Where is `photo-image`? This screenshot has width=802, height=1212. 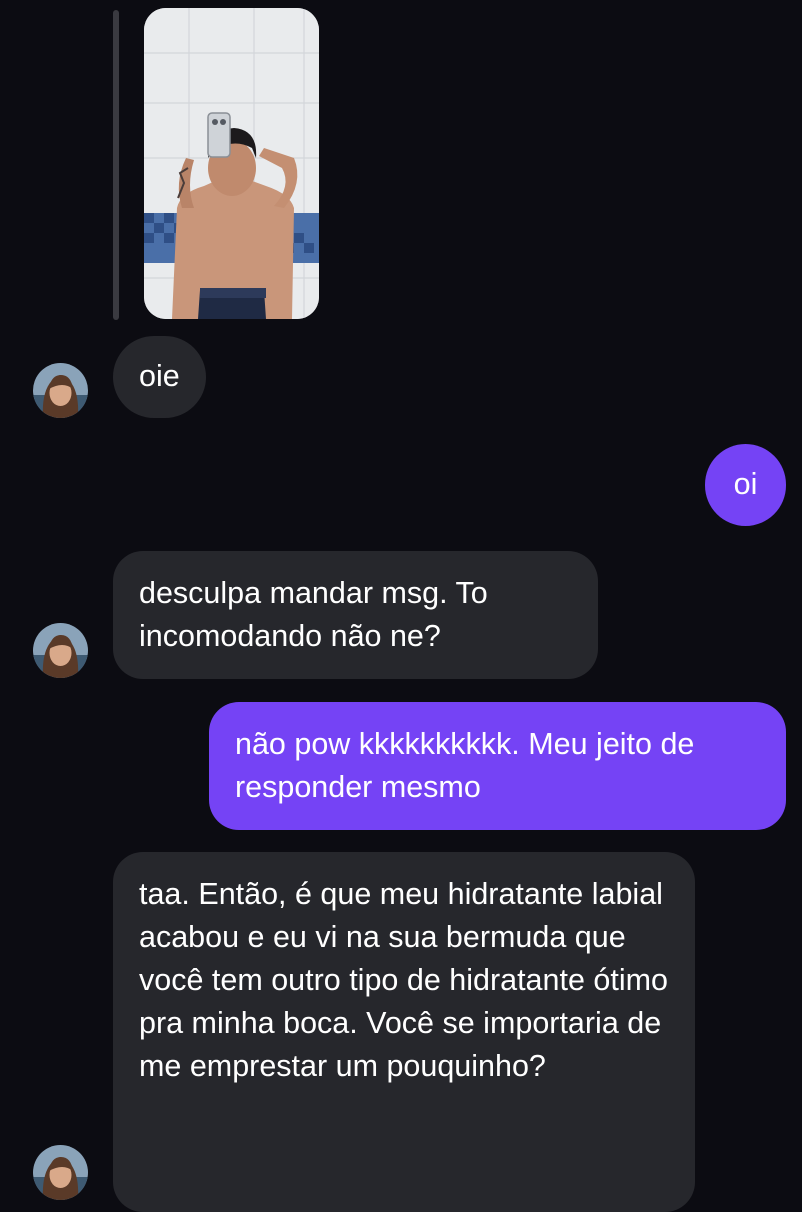
photo-image is located at coordinates (231, 163).